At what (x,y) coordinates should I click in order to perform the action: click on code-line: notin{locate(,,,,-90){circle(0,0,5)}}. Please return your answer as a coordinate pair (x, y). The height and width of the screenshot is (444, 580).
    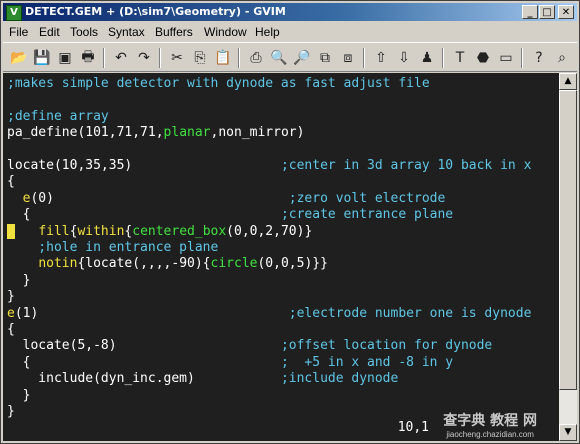
    Looking at the image, I should click on (167, 264).